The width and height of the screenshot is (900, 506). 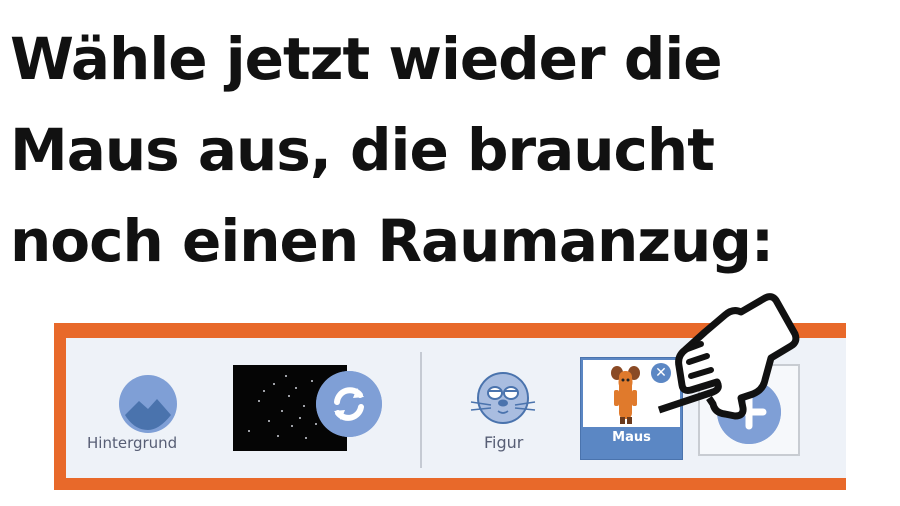 I want to click on switch-background-button, so click(x=349, y=404).